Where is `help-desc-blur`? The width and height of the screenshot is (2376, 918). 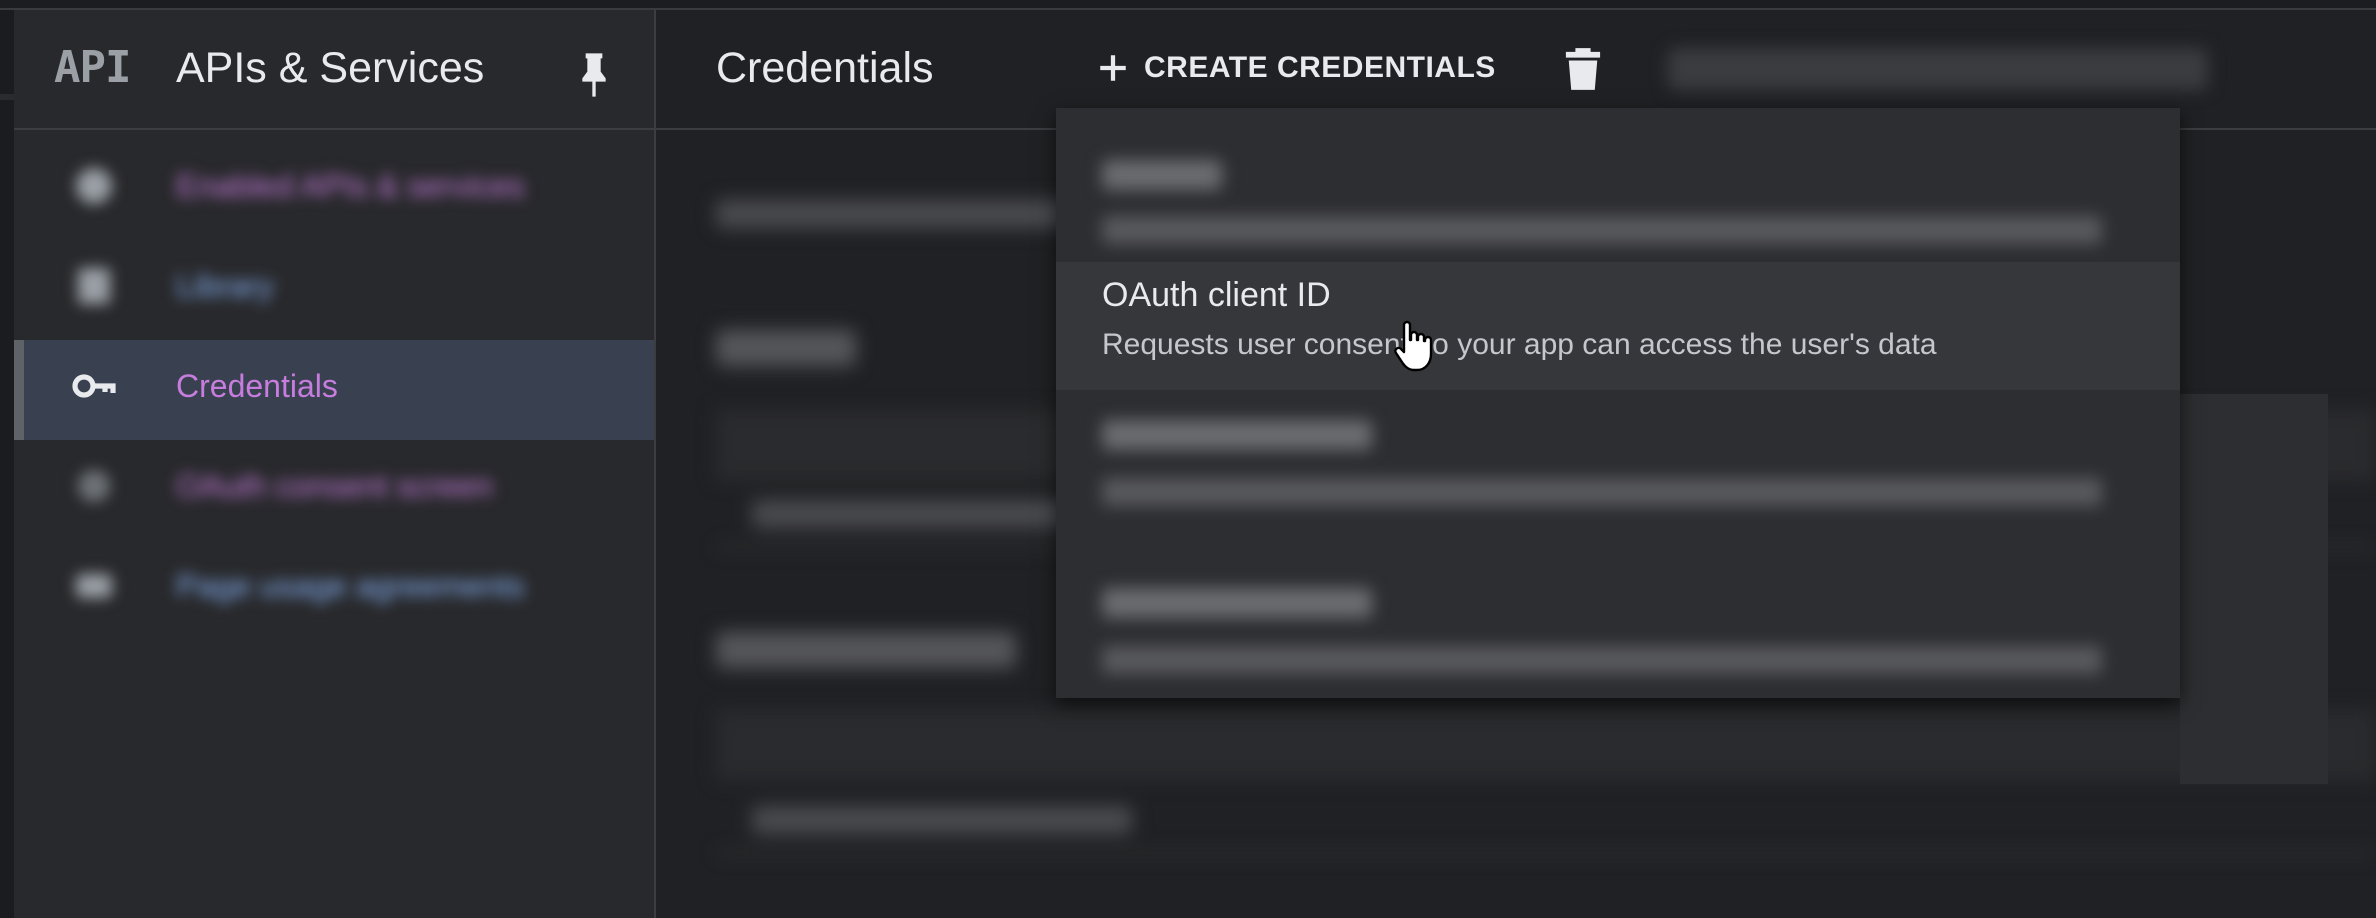
help-desc-blur is located at coordinates (1602, 660).